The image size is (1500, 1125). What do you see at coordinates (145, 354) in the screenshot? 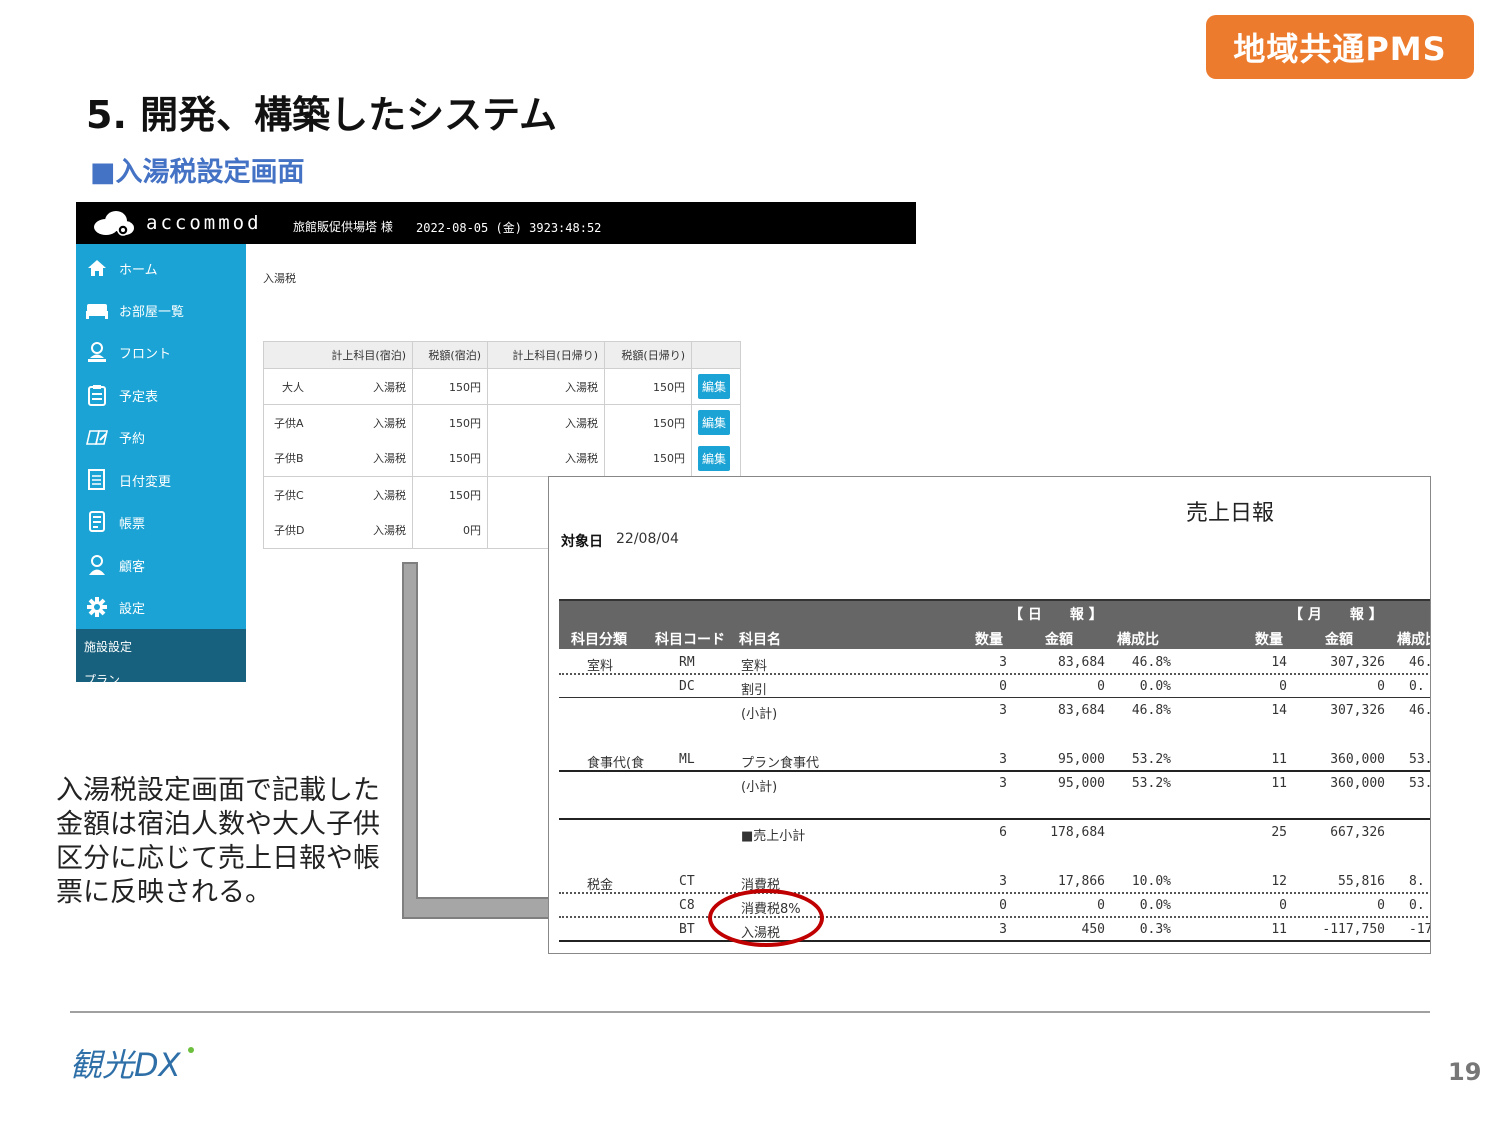
I see `sidebar-item-label: フロント` at bounding box center [145, 354].